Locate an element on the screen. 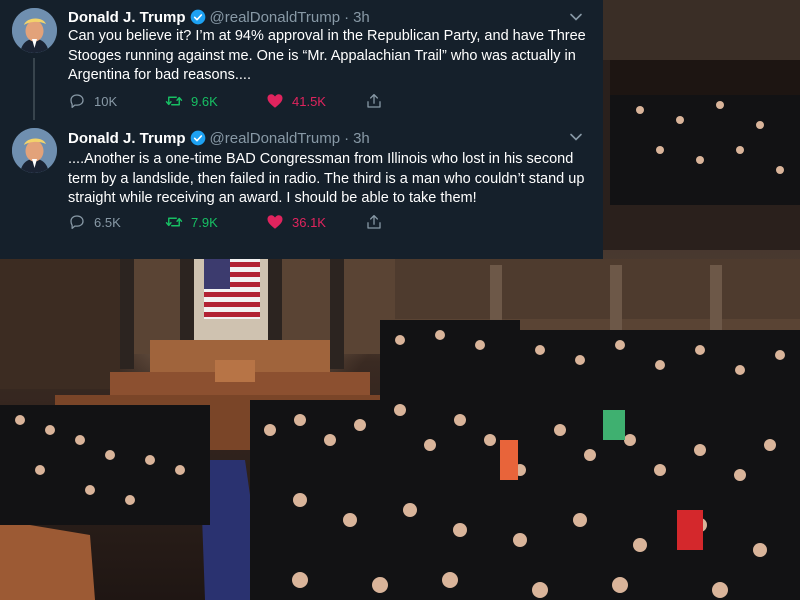 This screenshot has width=800, height=600. reply-count: 6.5K is located at coordinates (107, 222).